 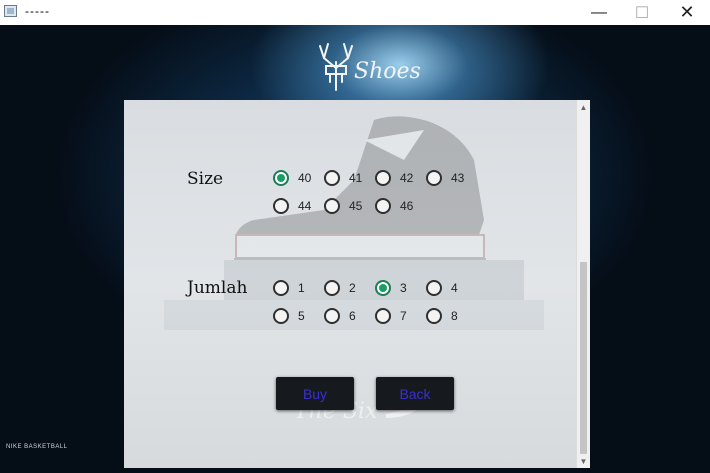 I want to click on title-bar: ----- — ☐ ✕, so click(x=355, y=12).